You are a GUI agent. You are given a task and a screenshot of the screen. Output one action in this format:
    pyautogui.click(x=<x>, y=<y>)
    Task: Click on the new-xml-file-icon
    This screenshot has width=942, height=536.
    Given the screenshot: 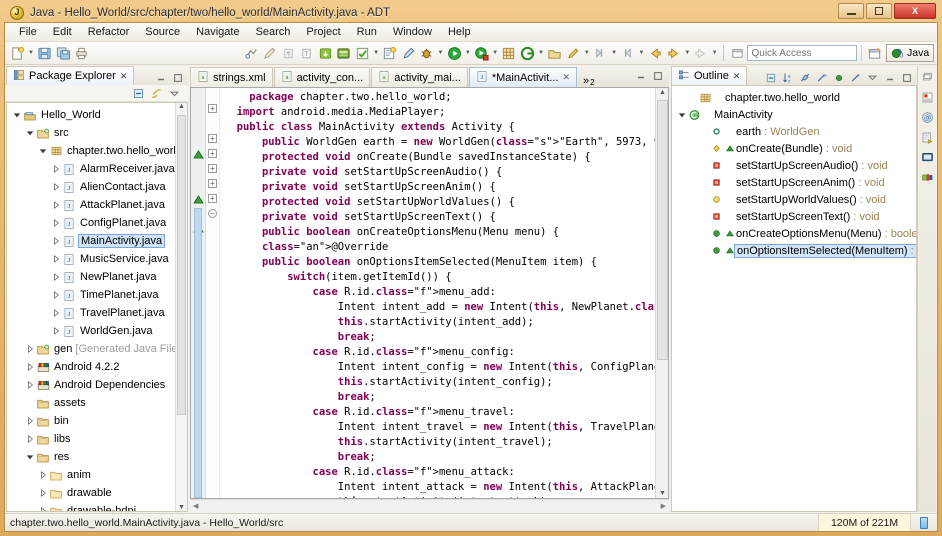 What is the action you would take?
    pyautogui.click(x=362, y=53)
    